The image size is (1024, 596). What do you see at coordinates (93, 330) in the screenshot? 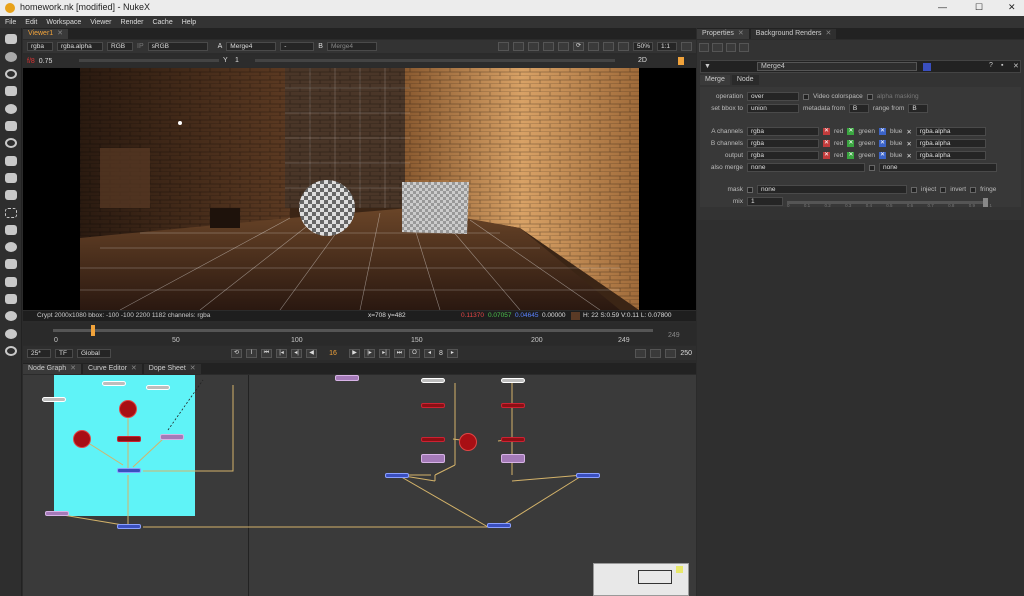
I see `timeline-playhead` at bounding box center [93, 330].